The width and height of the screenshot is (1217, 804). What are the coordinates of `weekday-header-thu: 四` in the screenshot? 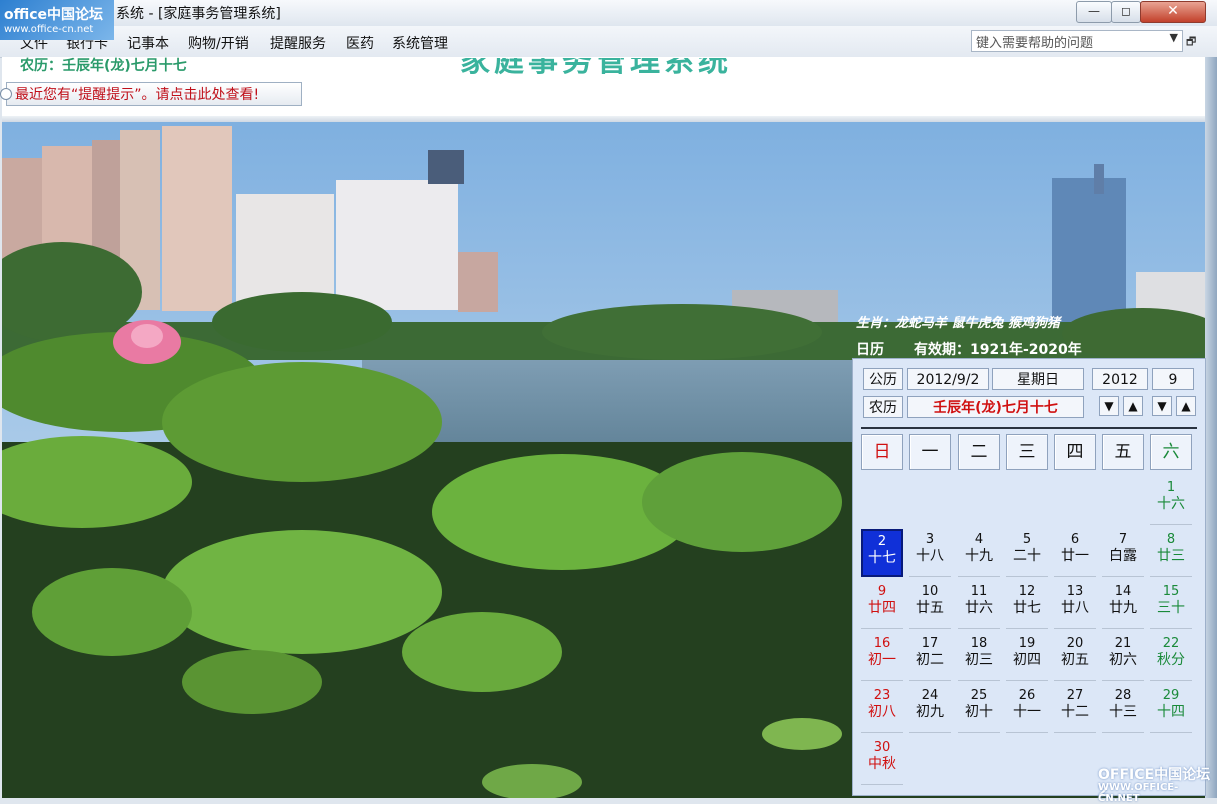 It's located at (1075, 452).